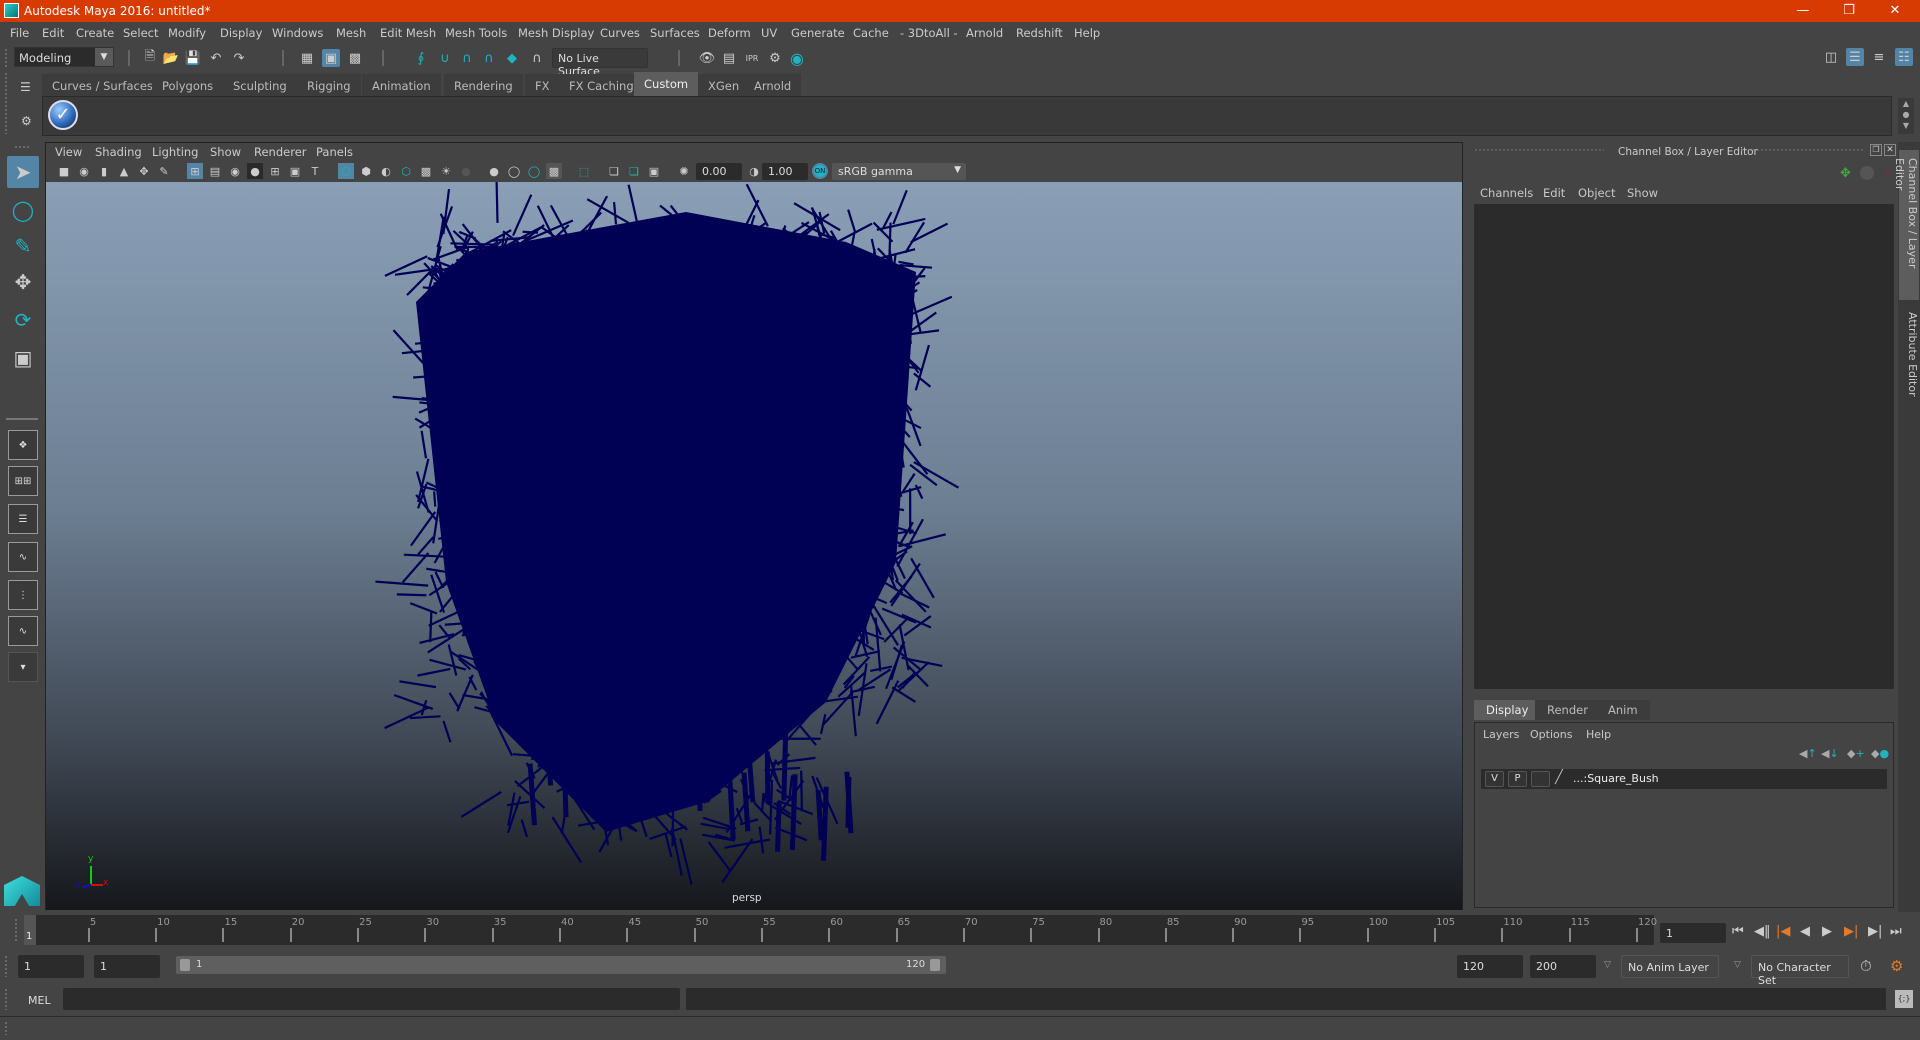 This screenshot has width=1920, height=1040. What do you see at coordinates (355, 58) in the screenshot?
I see `select-by-component-icon: ▩` at bounding box center [355, 58].